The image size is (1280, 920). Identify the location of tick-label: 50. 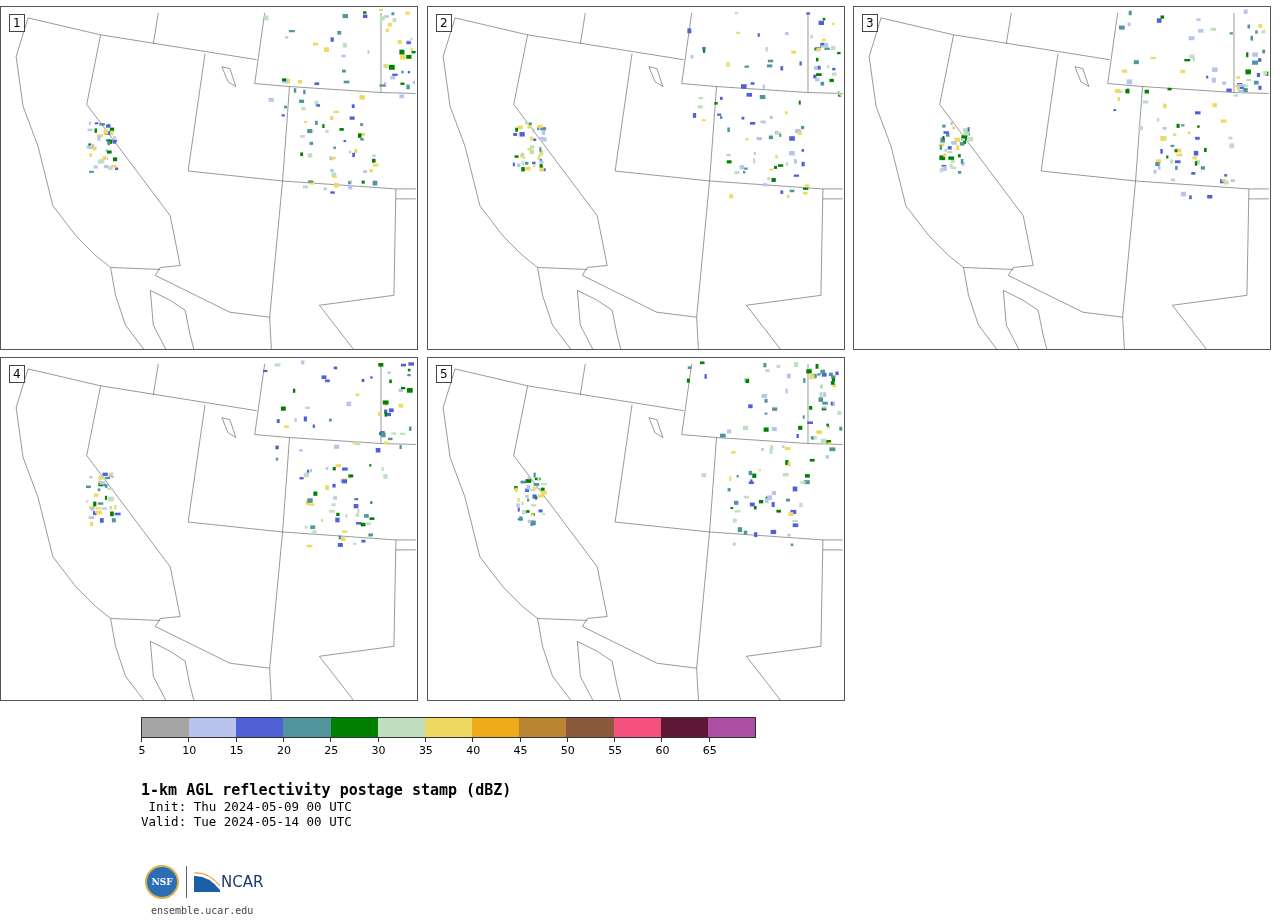
(567, 750).